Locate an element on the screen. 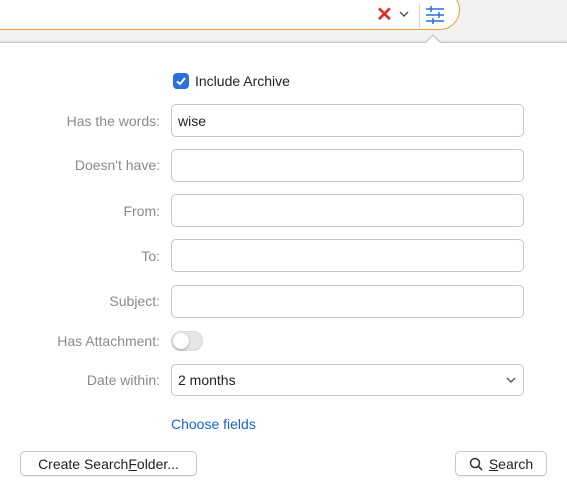 This screenshot has width=567, height=501. doesnt-have-label: Doesn't have: is located at coordinates (117, 165).